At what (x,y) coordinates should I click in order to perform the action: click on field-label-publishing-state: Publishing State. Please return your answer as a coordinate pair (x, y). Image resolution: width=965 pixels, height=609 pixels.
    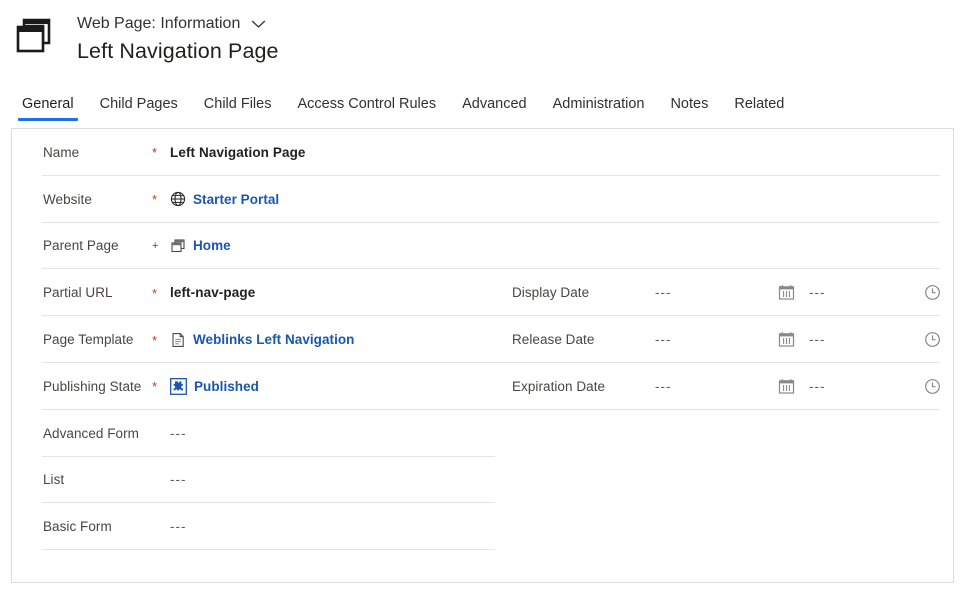
    Looking at the image, I should click on (92, 386).